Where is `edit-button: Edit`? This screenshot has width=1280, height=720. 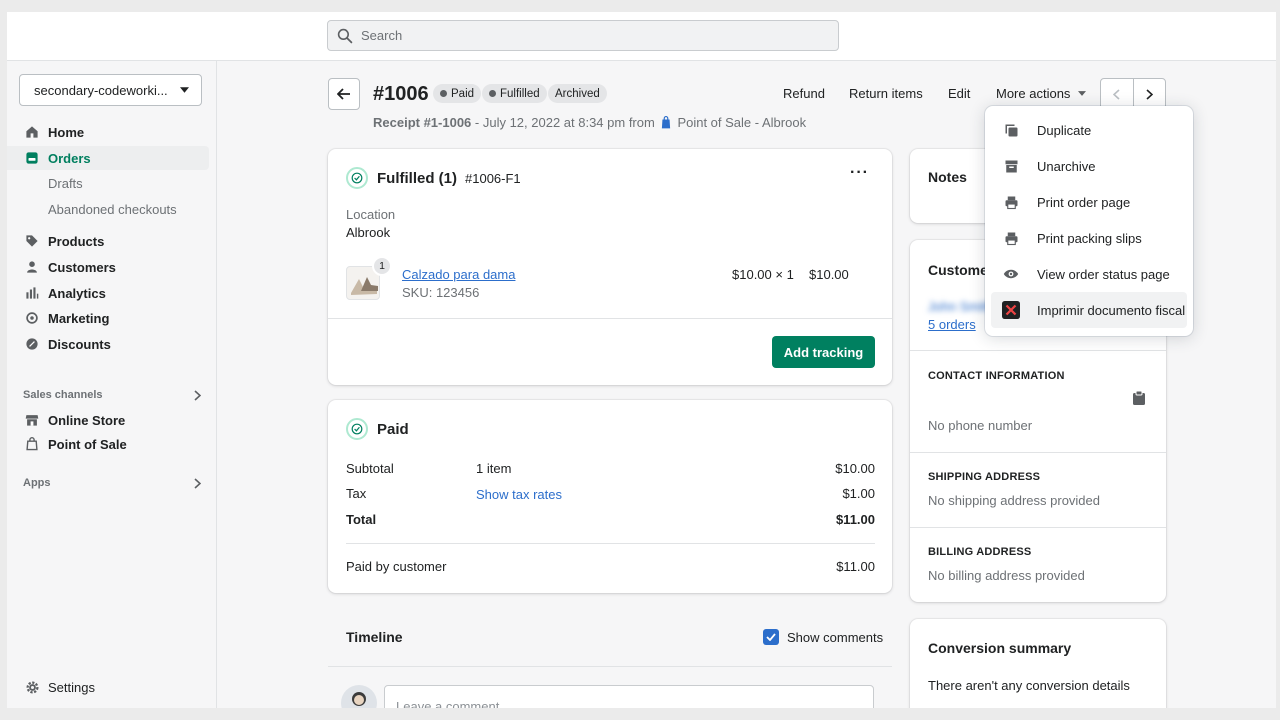
edit-button: Edit is located at coordinates (959, 93).